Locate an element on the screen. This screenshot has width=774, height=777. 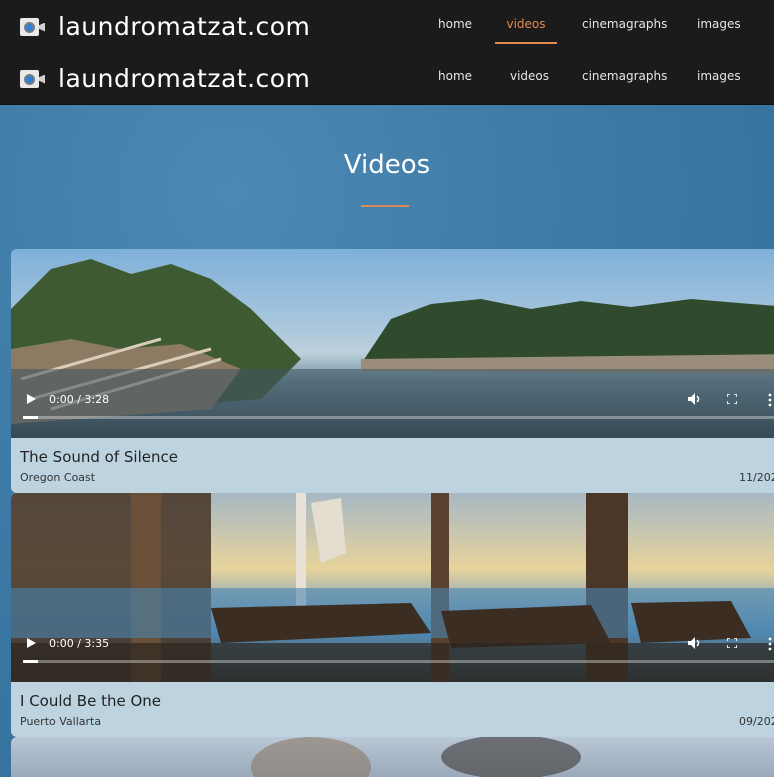
brand-sticky: laundromatzat.com is located at coordinates (165, 78).